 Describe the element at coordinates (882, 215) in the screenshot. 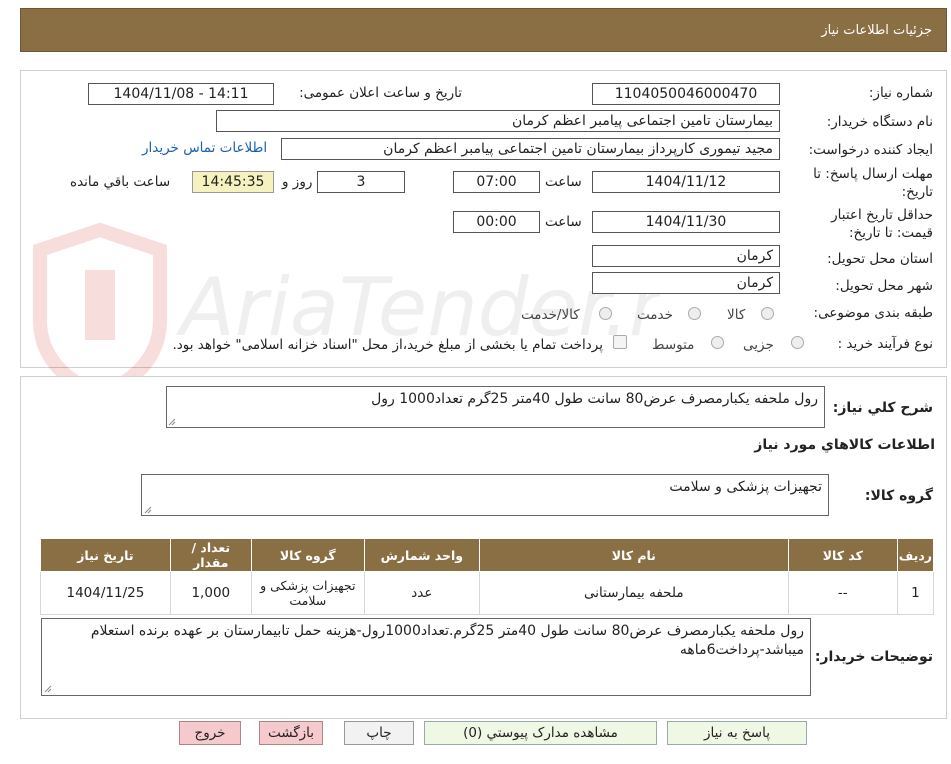

I see `validity-label: حداقل تاریخ اعتبار` at that location.